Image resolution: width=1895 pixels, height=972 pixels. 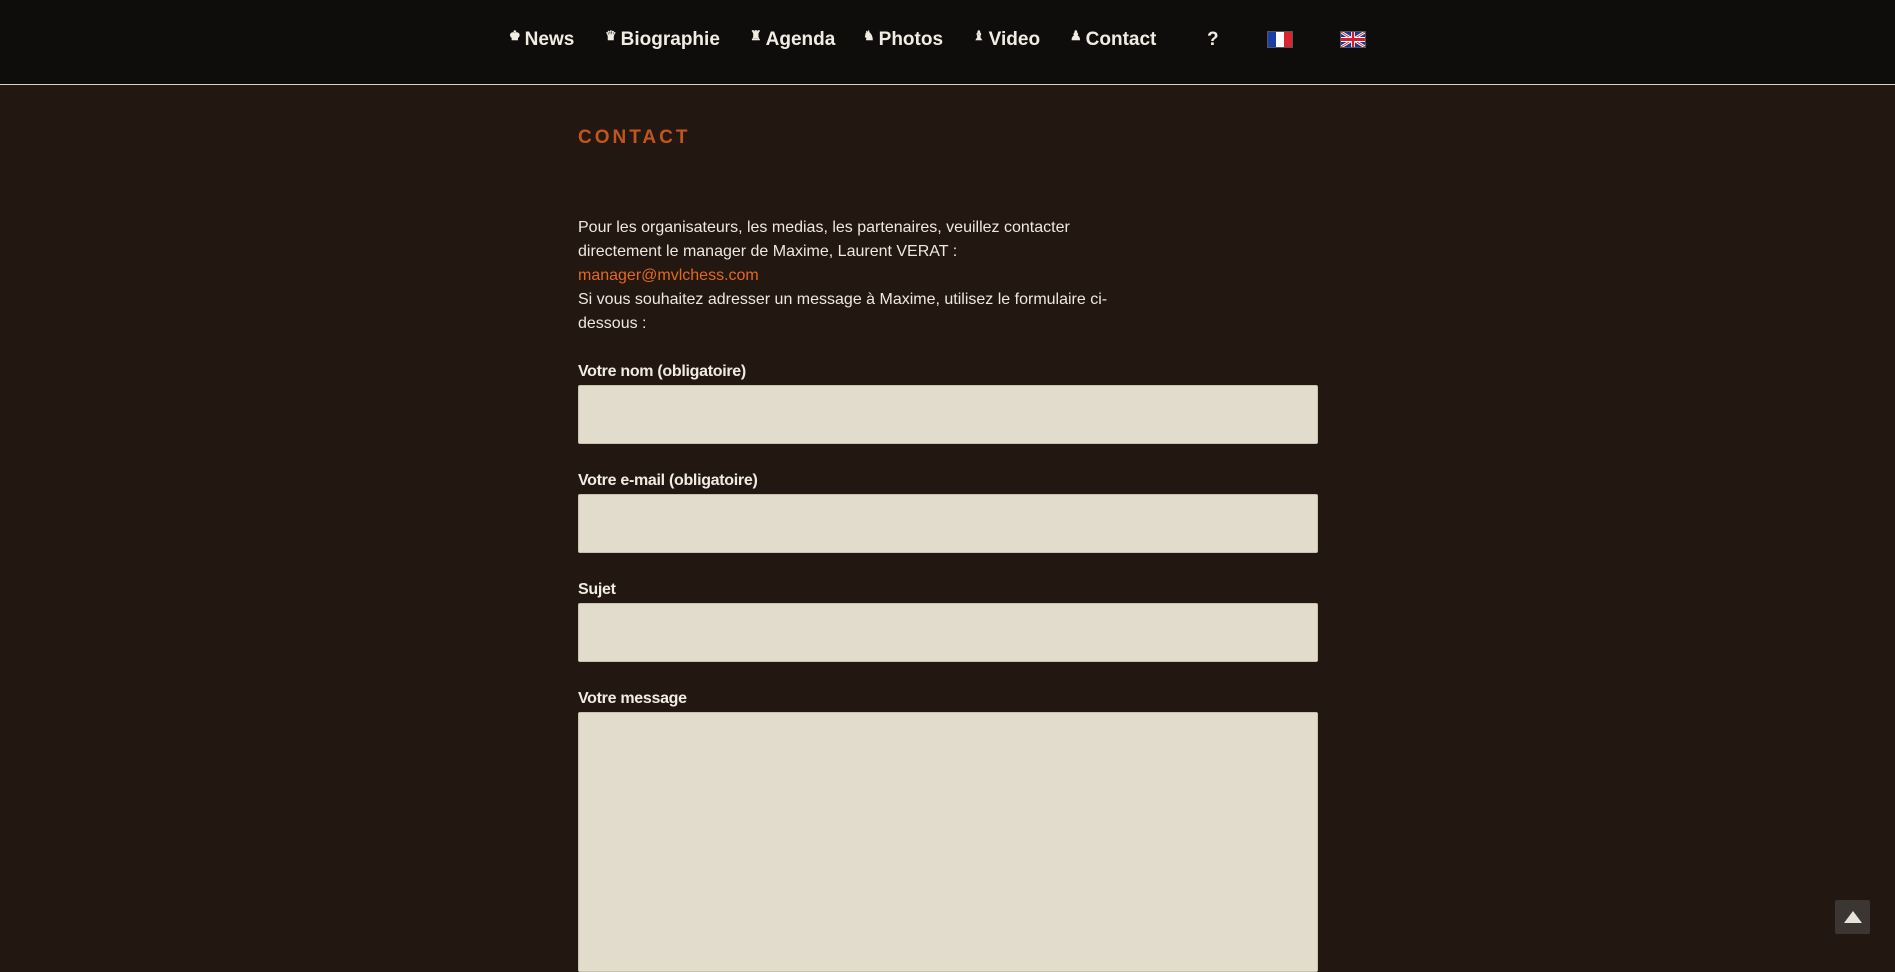 What do you see at coordinates (632, 698) in the screenshot?
I see `message-label: Votre message` at bounding box center [632, 698].